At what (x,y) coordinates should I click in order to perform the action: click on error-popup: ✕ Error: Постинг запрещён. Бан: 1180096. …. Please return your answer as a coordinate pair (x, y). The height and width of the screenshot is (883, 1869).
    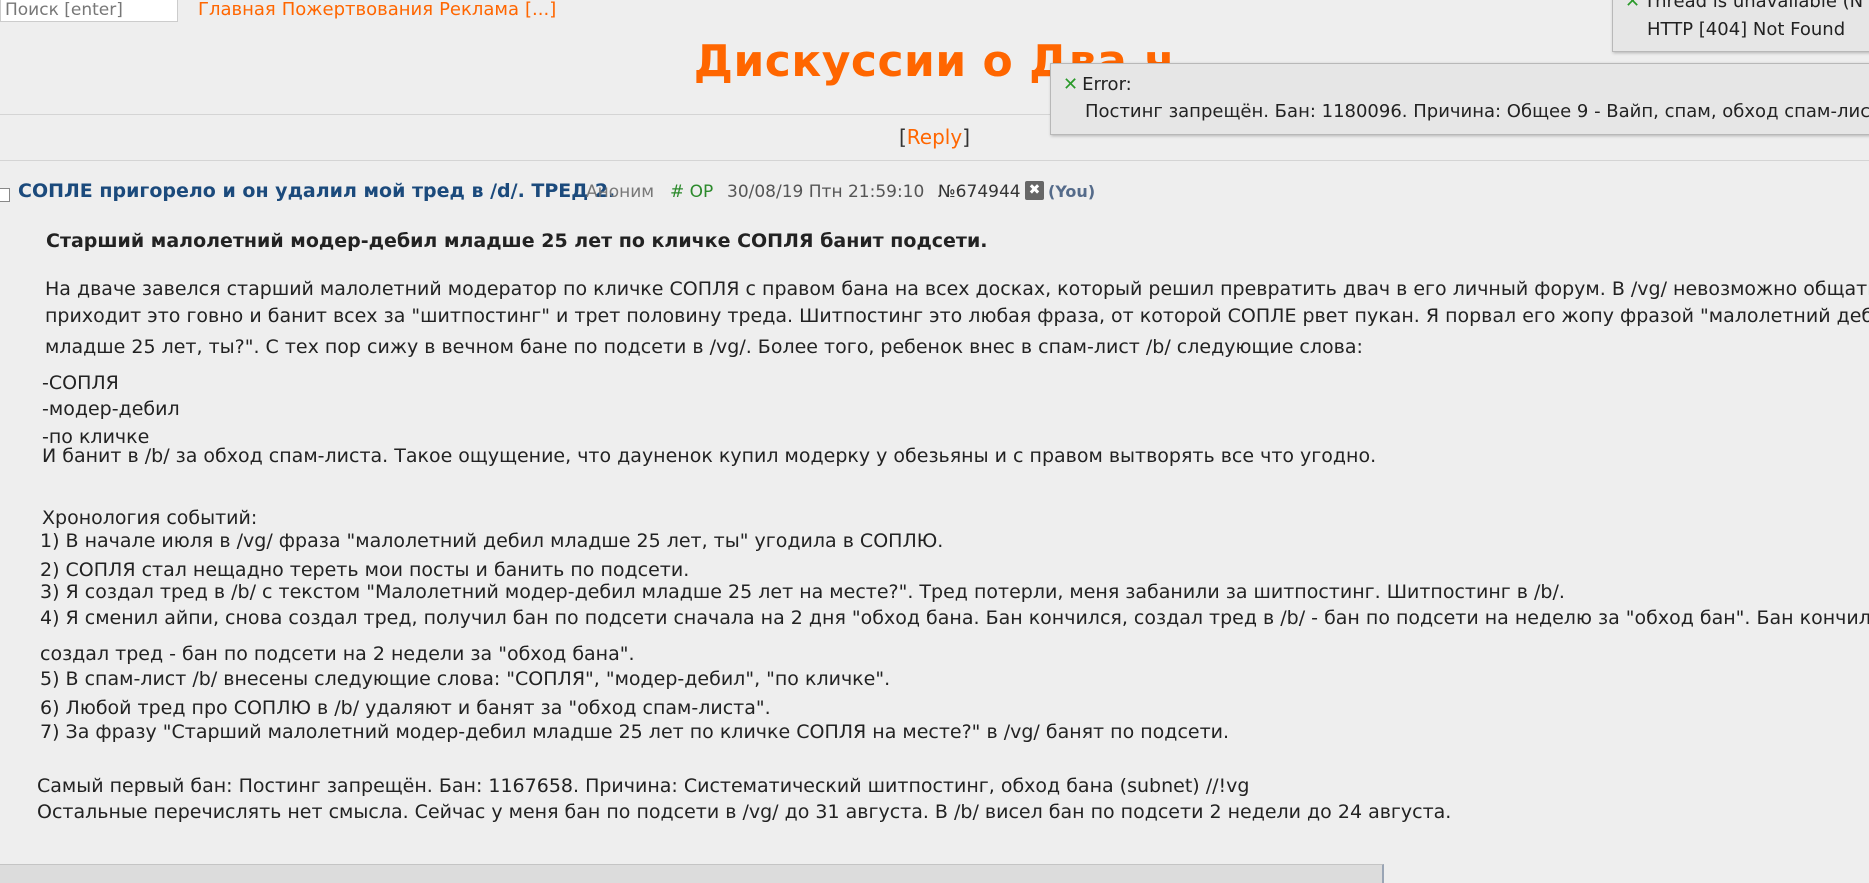
    Looking at the image, I should click on (1459, 99).